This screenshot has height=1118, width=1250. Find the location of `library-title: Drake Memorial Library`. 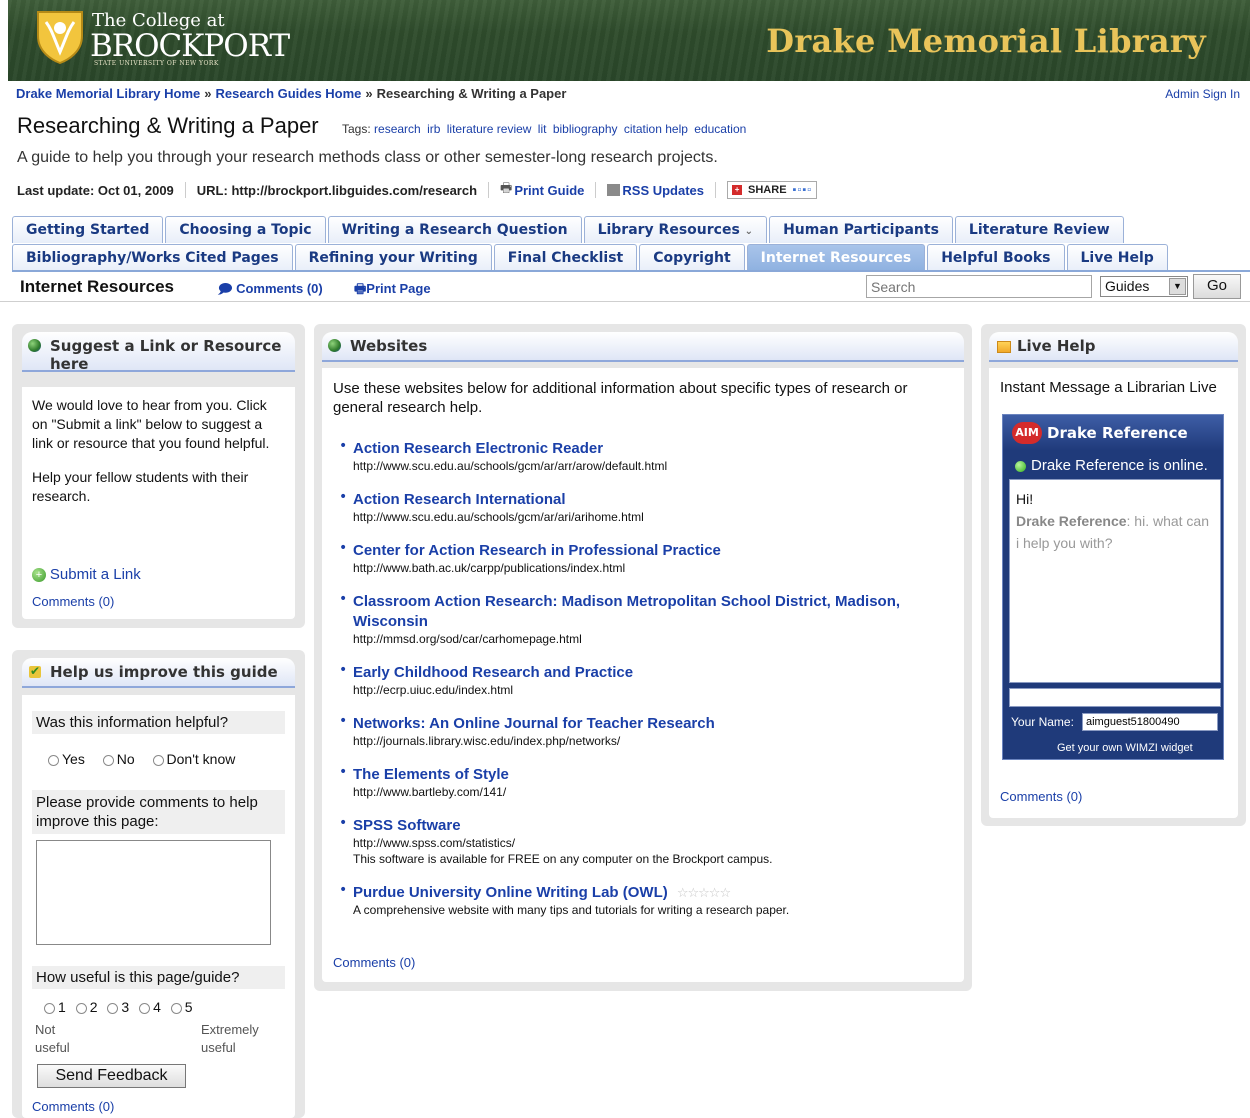

library-title: Drake Memorial Library is located at coordinates (986, 41).